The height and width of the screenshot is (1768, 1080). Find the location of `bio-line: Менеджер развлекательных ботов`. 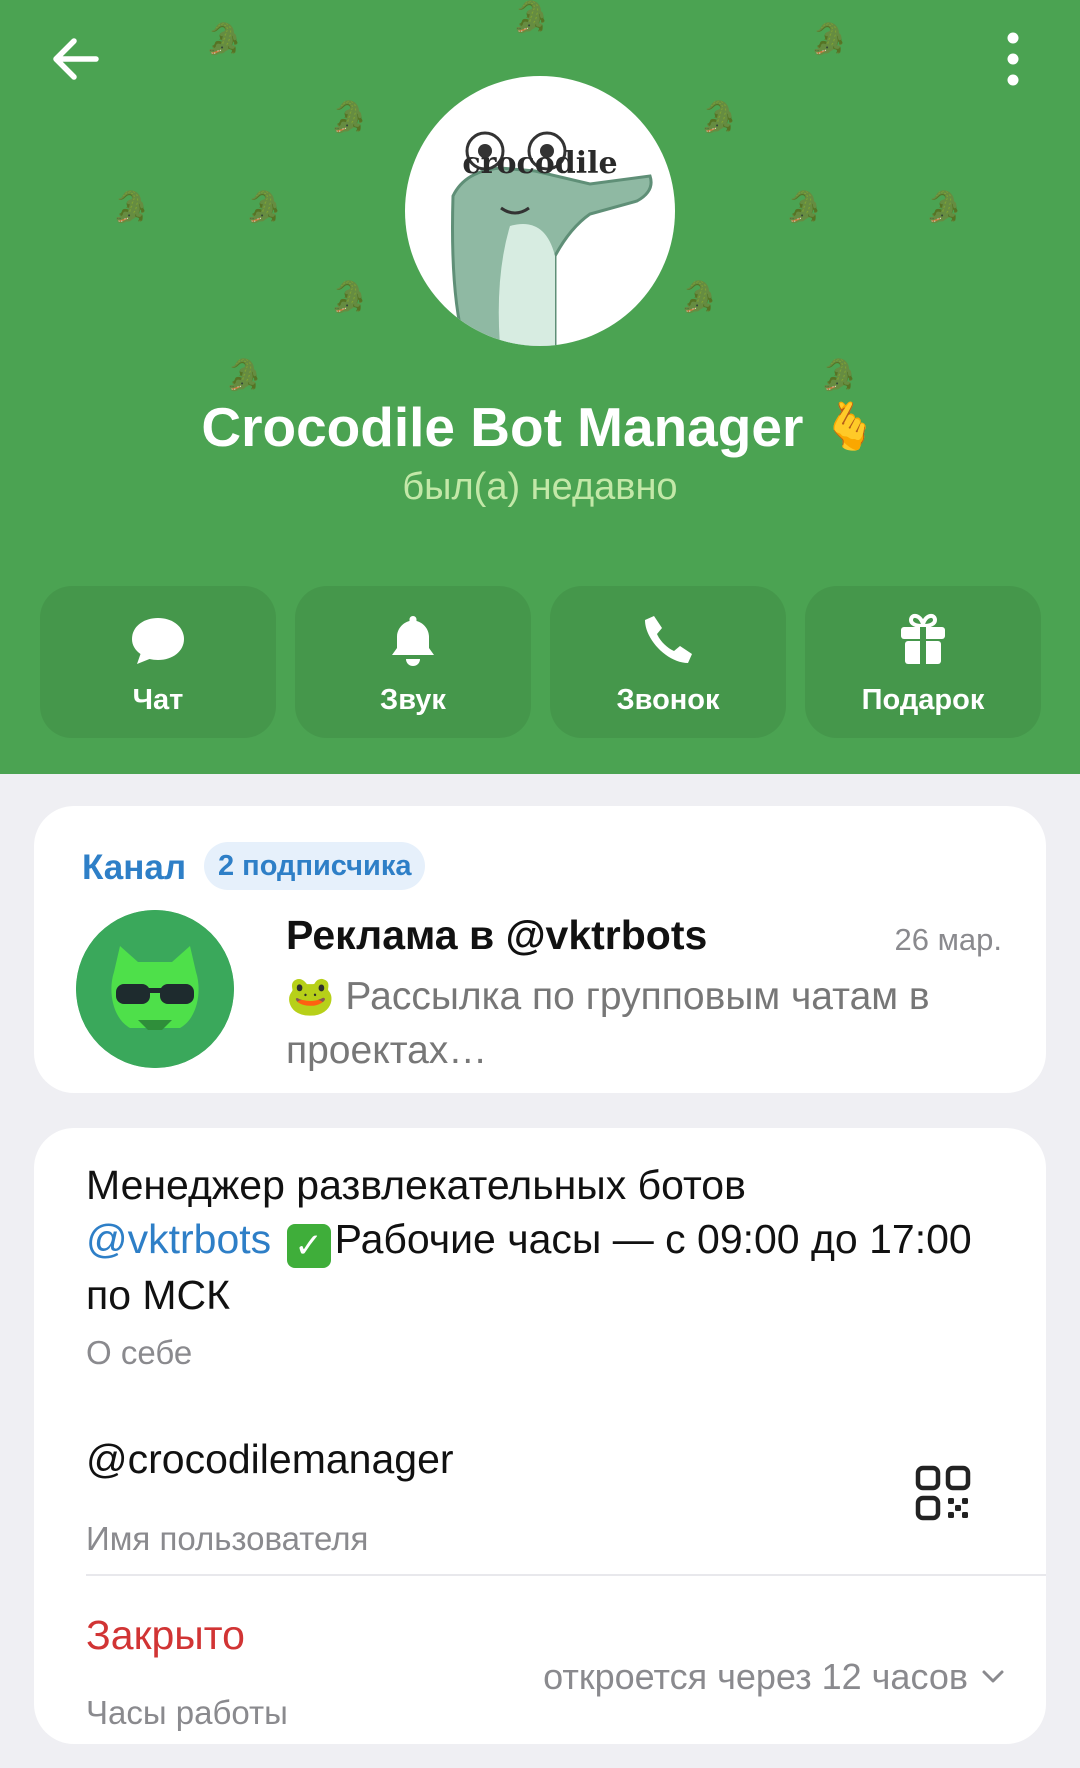

bio-line: Менеджер развлекательных ботов is located at coordinates (416, 1185).